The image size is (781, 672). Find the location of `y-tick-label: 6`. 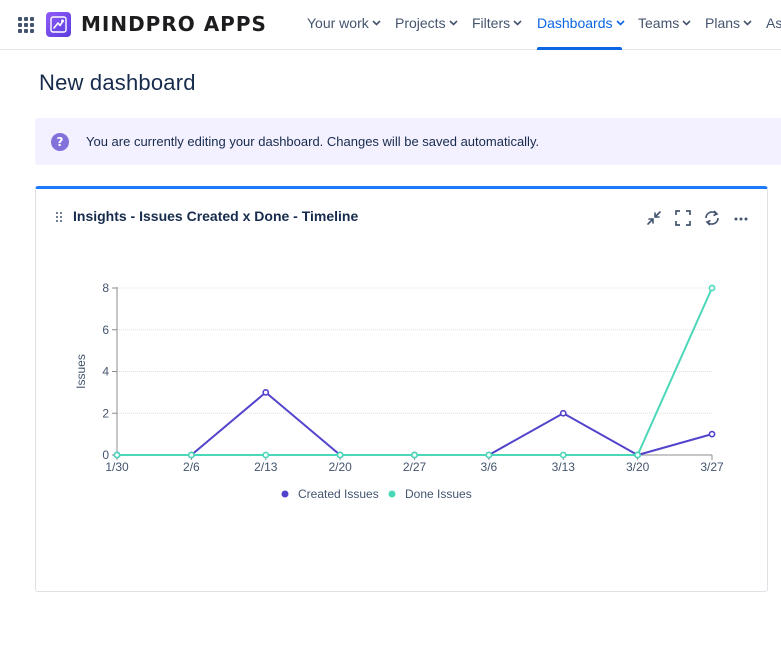

y-tick-label: 6 is located at coordinates (105, 330).